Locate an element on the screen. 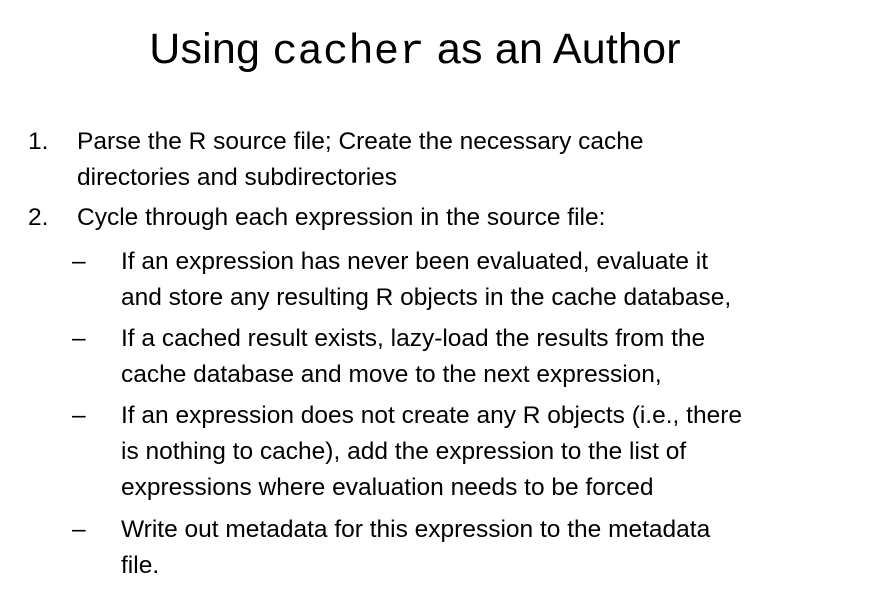 This screenshot has height=605, width=876. slide-title: Using cacher as an Author is located at coordinates (415, 50).